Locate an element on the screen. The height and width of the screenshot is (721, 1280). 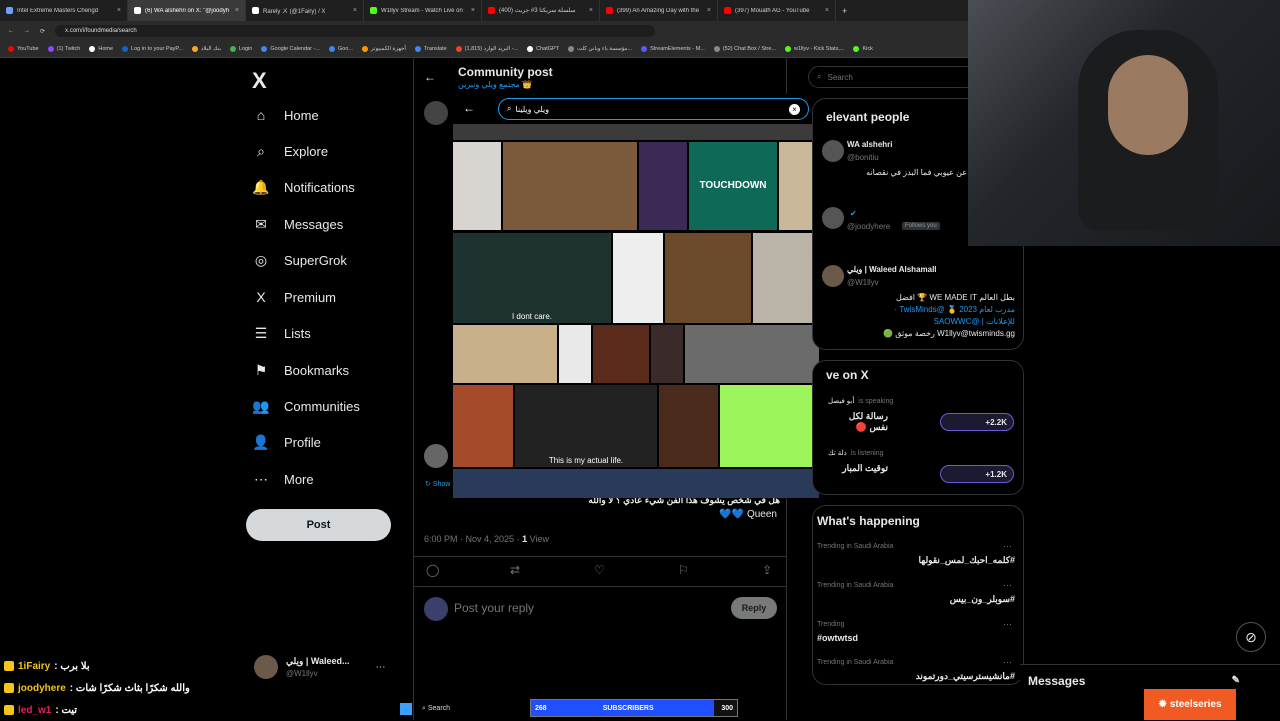
sidebar-item-profile: 👤 Profile is located at coordinates (286, 442).